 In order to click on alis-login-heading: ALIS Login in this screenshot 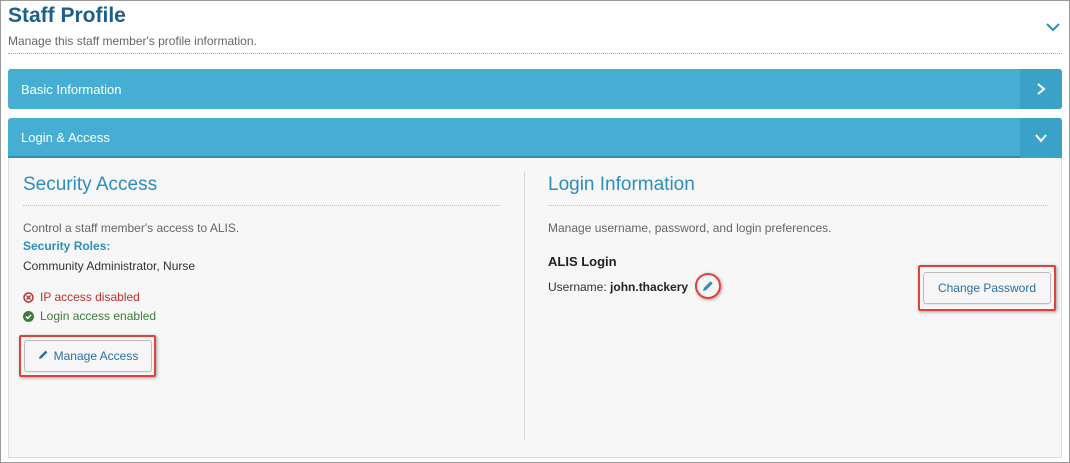, I will do `click(582, 261)`.